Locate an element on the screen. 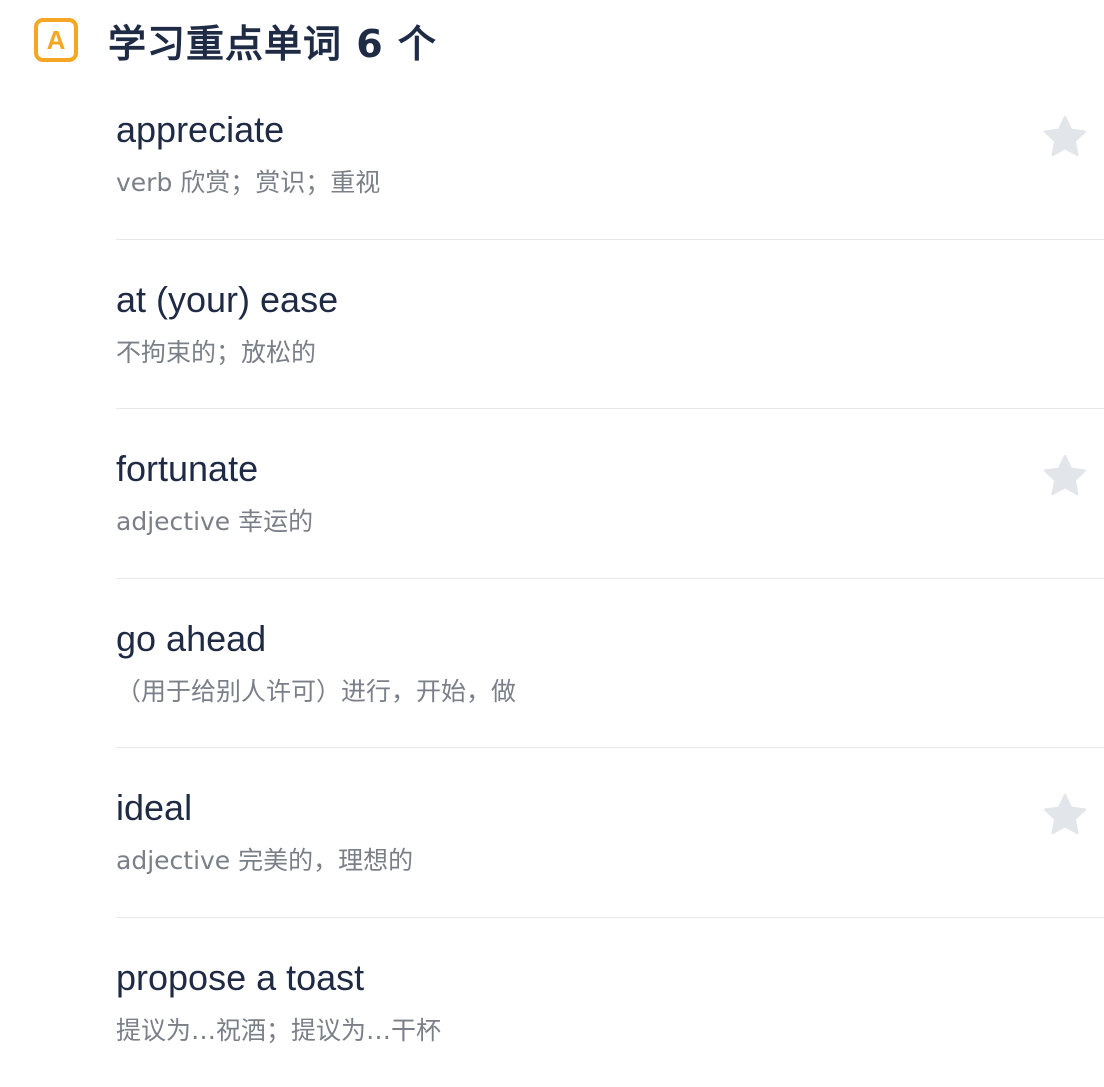 The image size is (1104, 1087). page-title: 学习重点单词 6 个 is located at coordinates (272, 40).